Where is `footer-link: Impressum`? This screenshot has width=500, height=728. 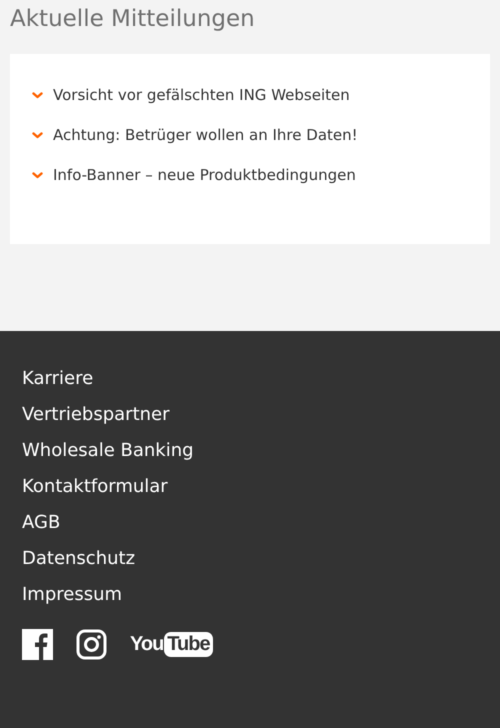 footer-link: Impressum is located at coordinates (72, 595).